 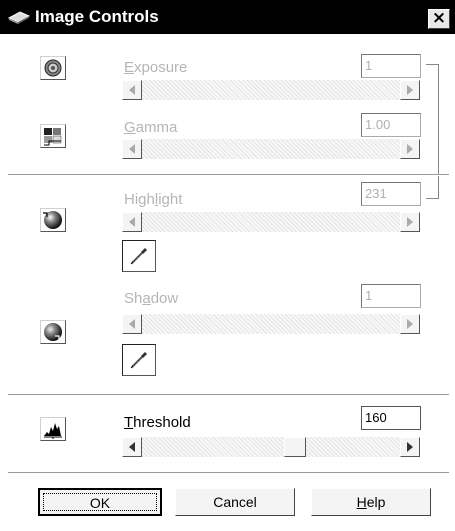 What do you see at coordinates (271, 447) in the screenshot?
I see `threshold-slider` at bounding box center [271, 447].